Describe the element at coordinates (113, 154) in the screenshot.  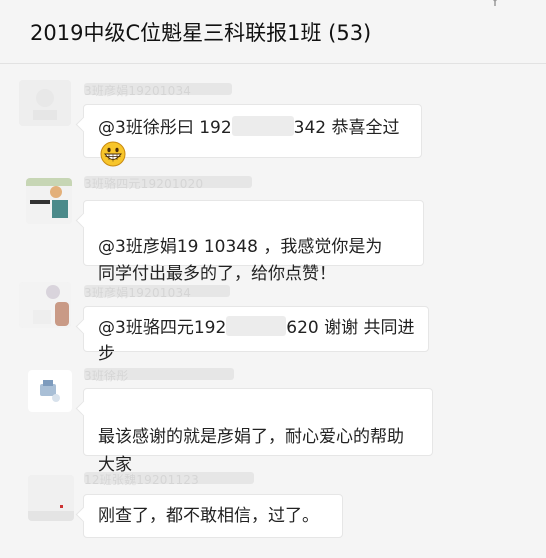
I see `grinning-face-icon` at that location.